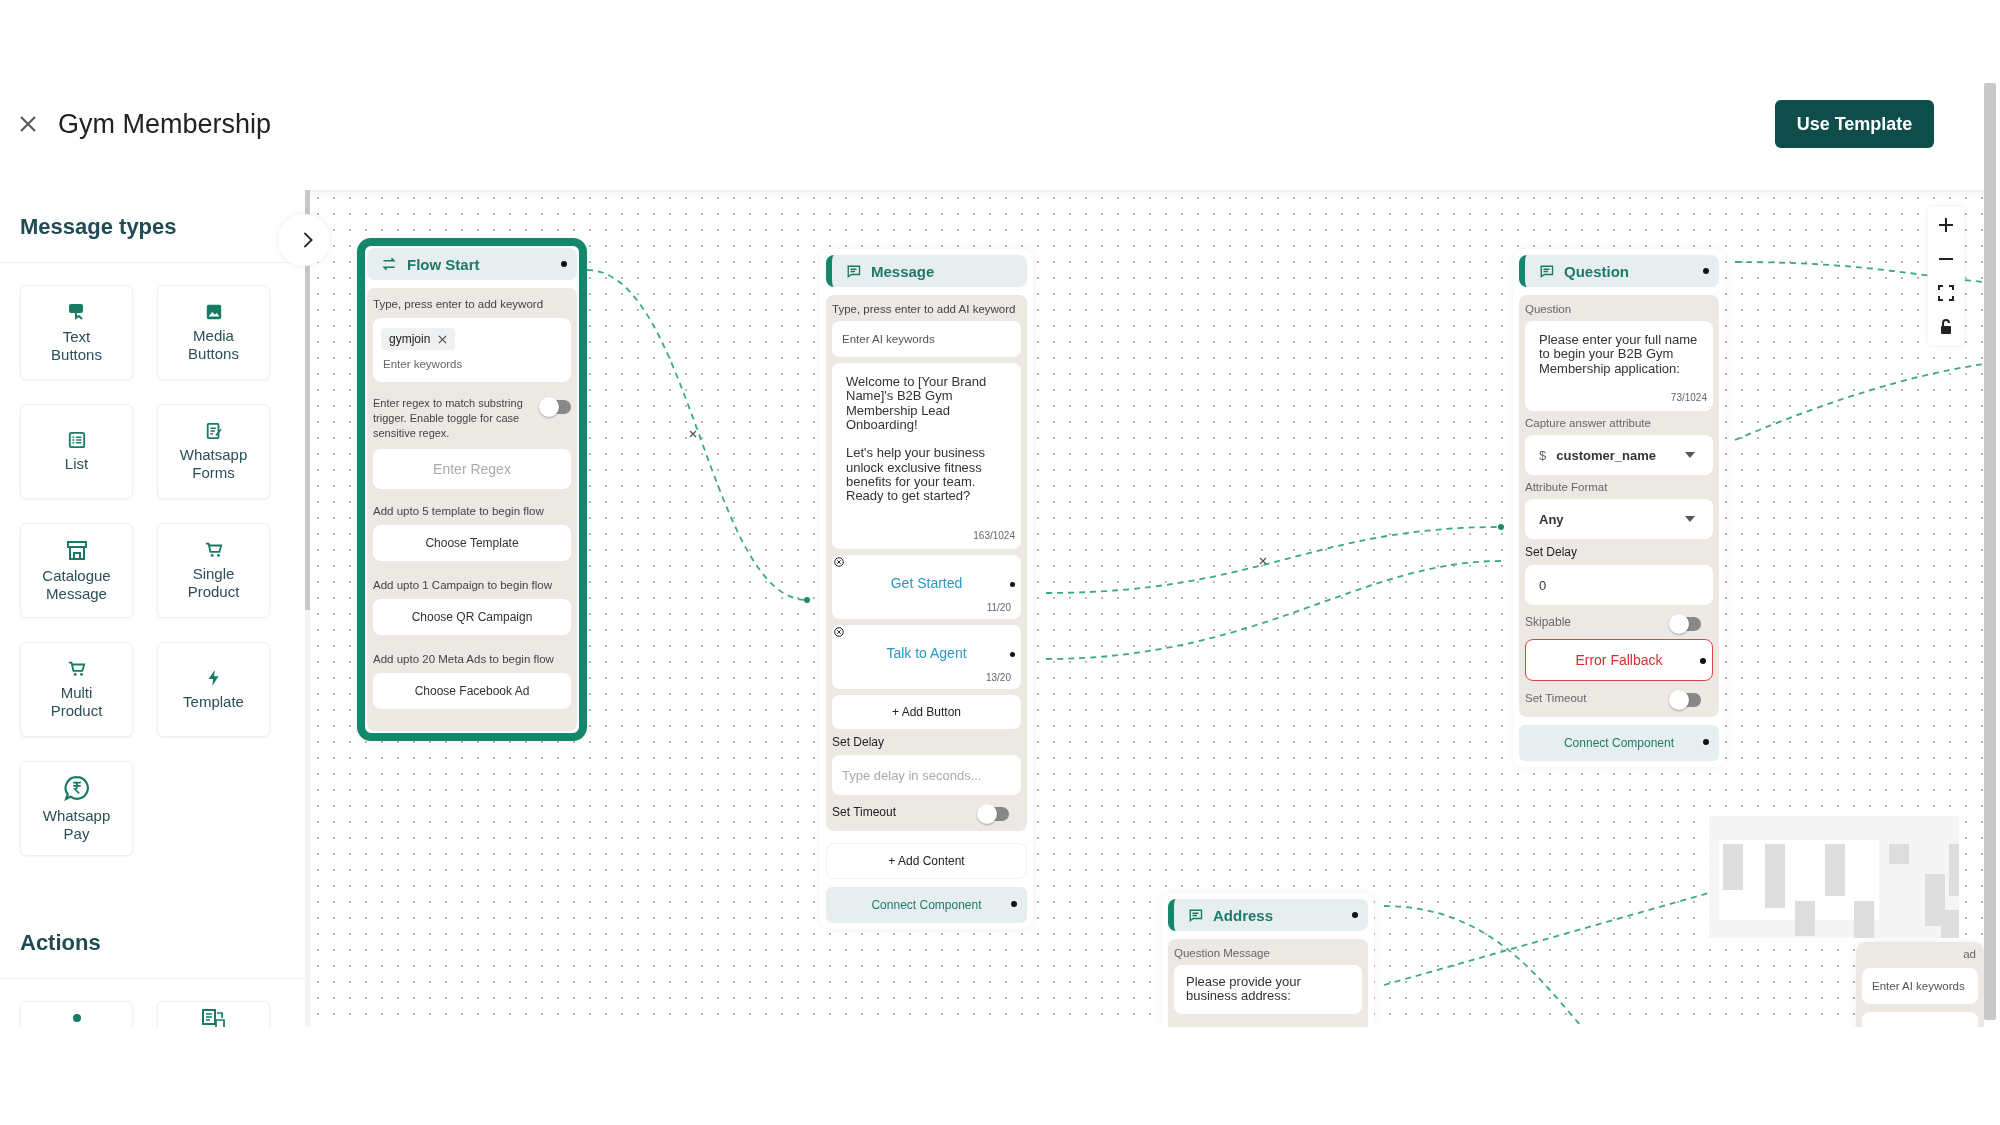 Image resolution: width=2000 pixels, height=1125 pixels. Describe the element at coordinates (76, 824) in the screenshot. I see `card-label: Whatsapp Pay` at that location.